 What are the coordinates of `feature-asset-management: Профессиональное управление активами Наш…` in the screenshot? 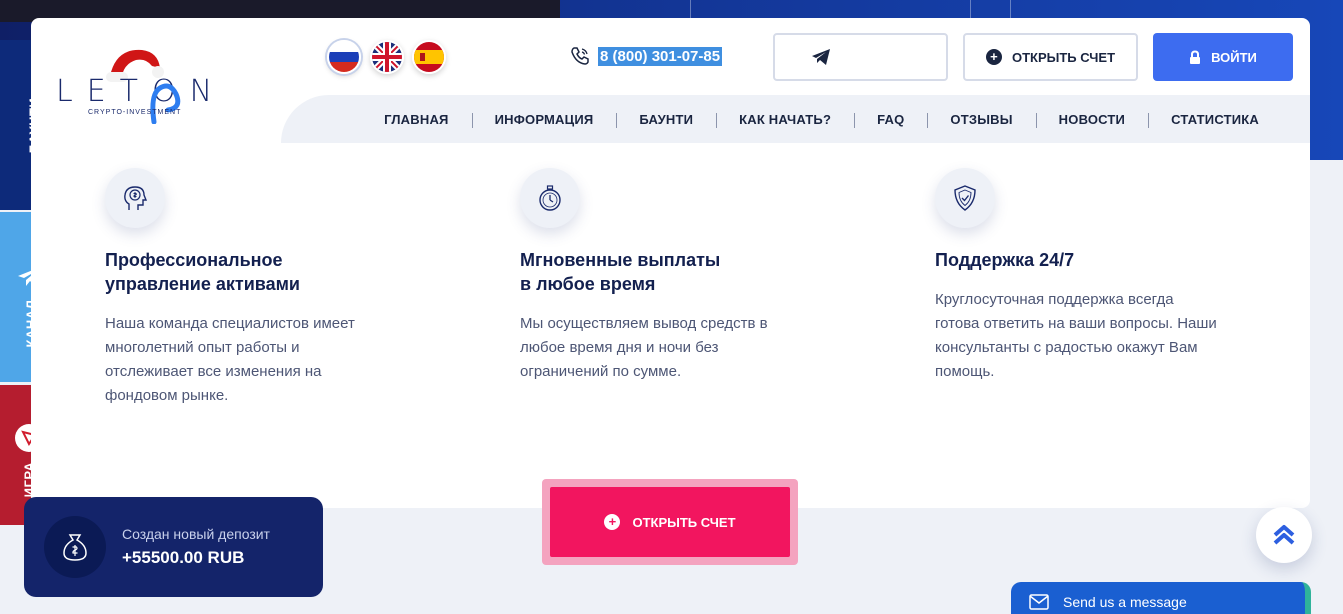 It's located at (265, 288).